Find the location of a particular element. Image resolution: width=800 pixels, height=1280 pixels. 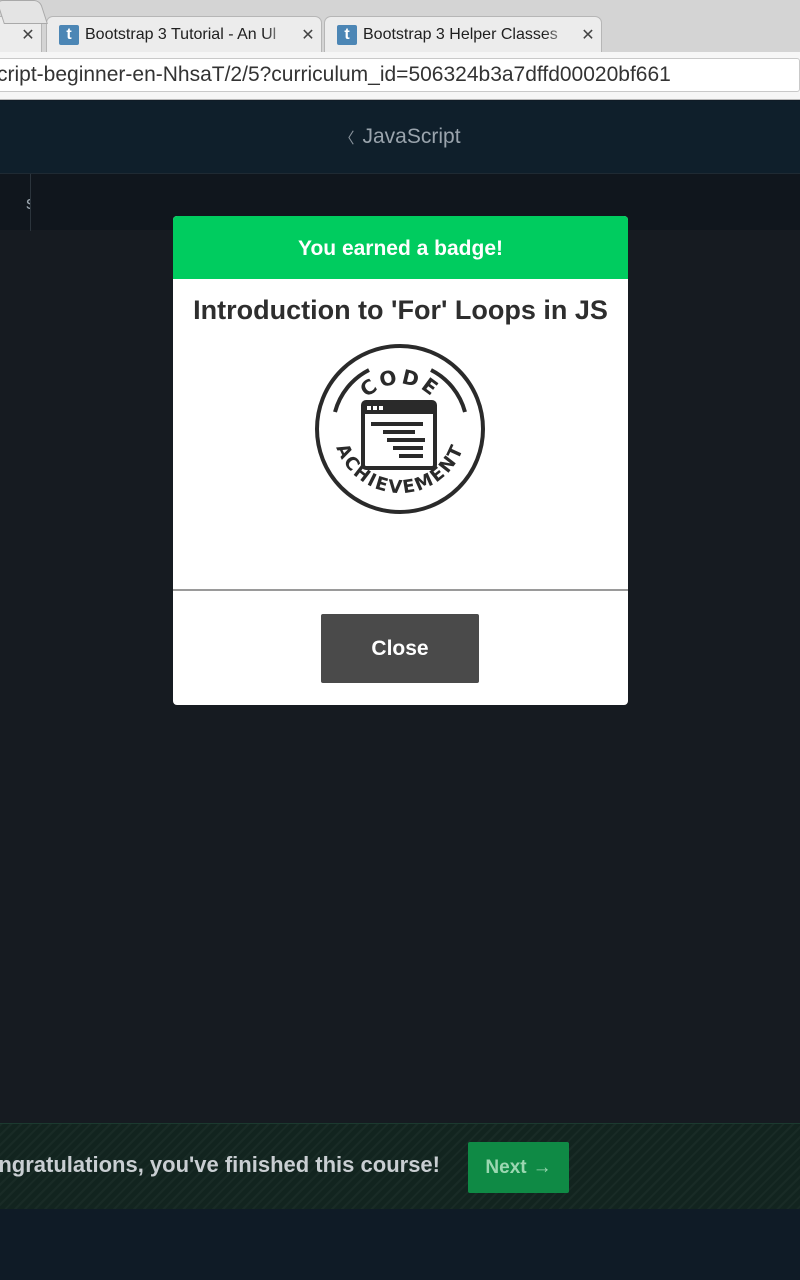

app-header: 〈 JavaScript is located at coordinates (400, 137).